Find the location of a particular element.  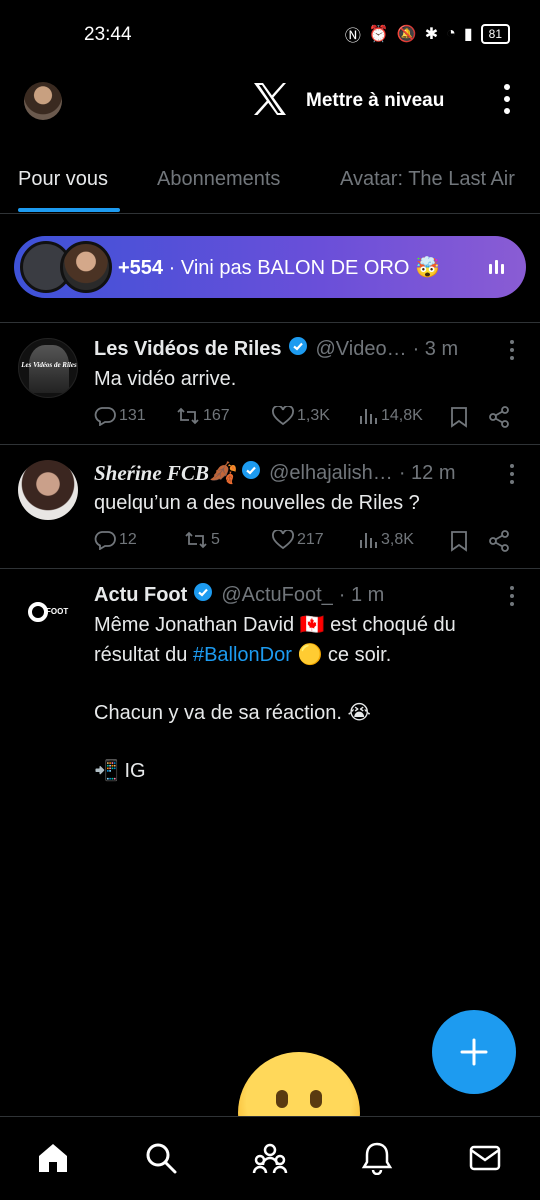

tweet-time: · 1 m is located at coordinates (361, 594).